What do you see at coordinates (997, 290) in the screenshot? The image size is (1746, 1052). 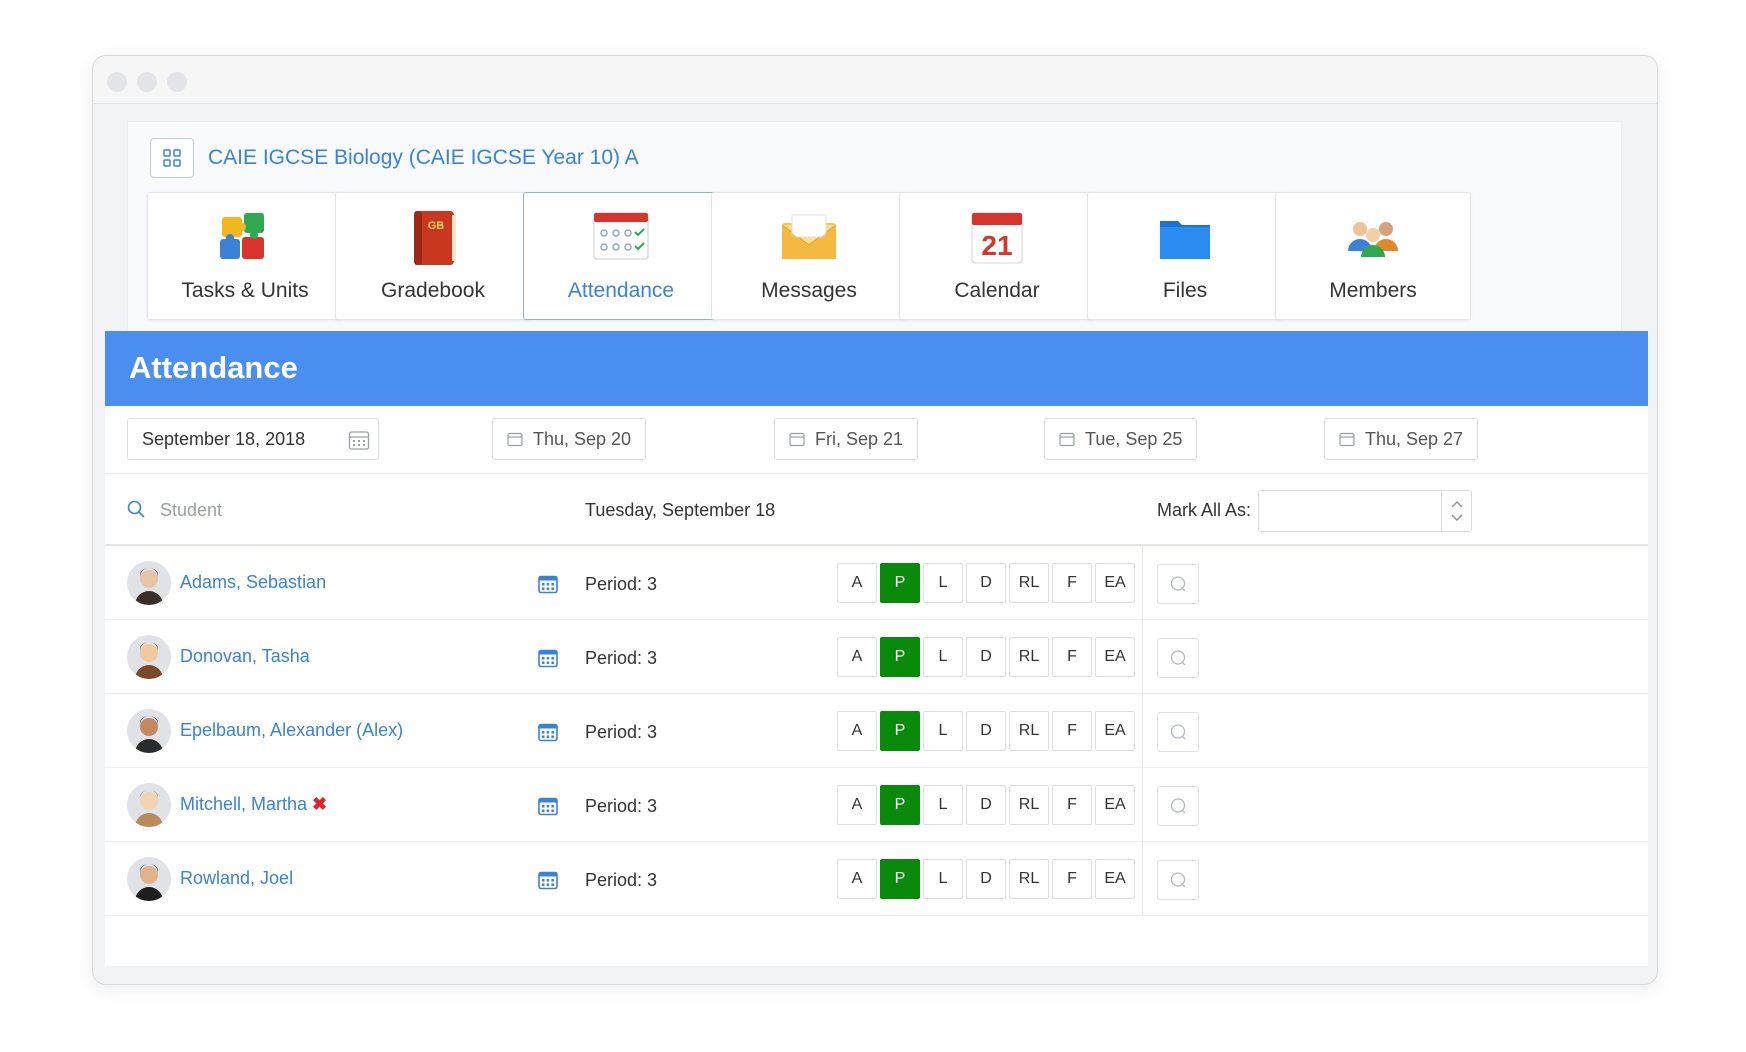 I see `nav-tile-label: Calendar` at bounding box center [997, 290].